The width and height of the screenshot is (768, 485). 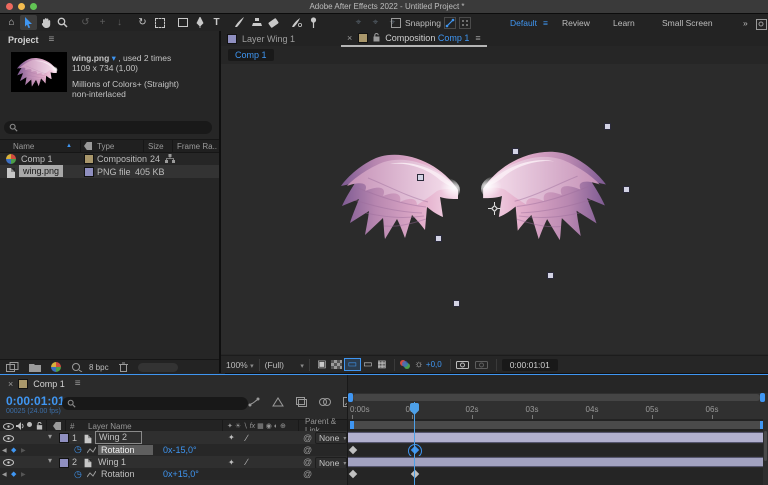 I want to click on scrollbar-thumb, so click(x=765, y=446).